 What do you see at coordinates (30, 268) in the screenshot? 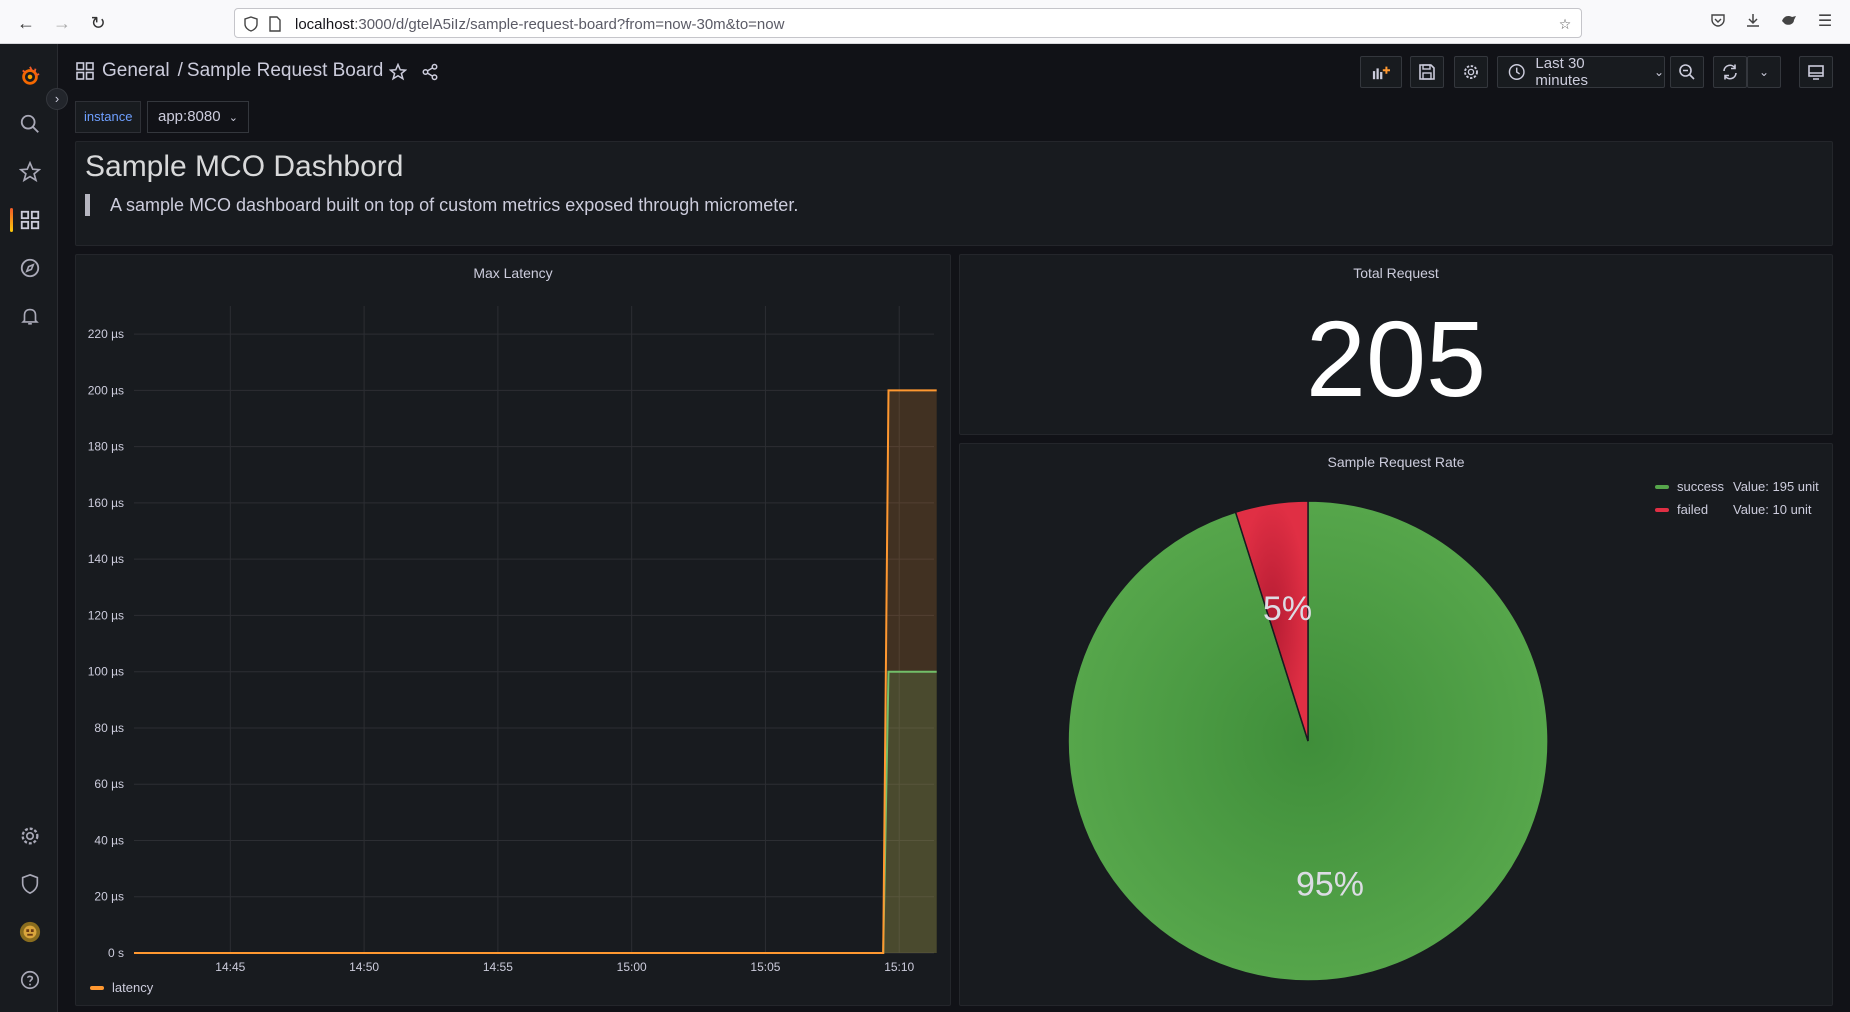
I see `explore-compass-icon` at bounding box center [30, 268].